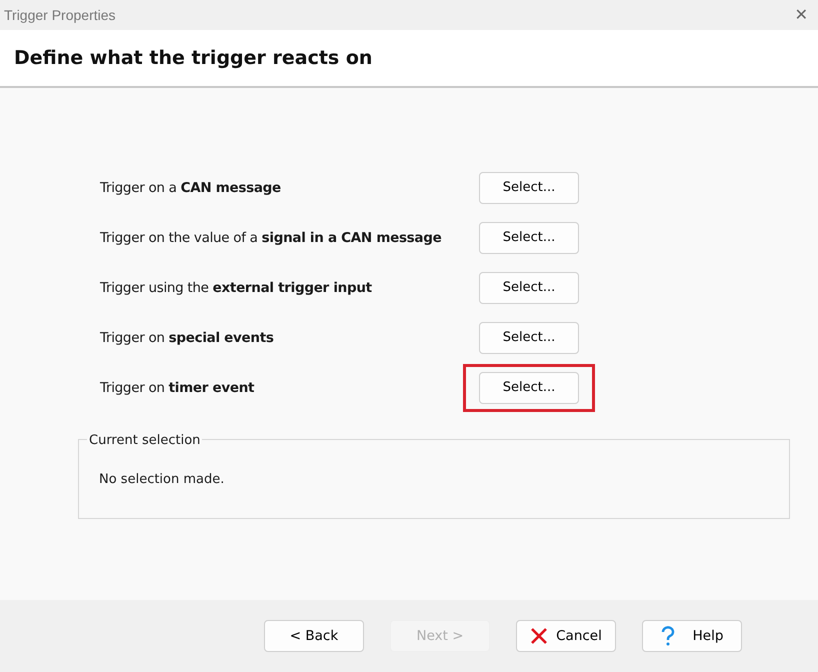  I want to click on option-label: Trigger using the external trigger input, so click(236, 288).